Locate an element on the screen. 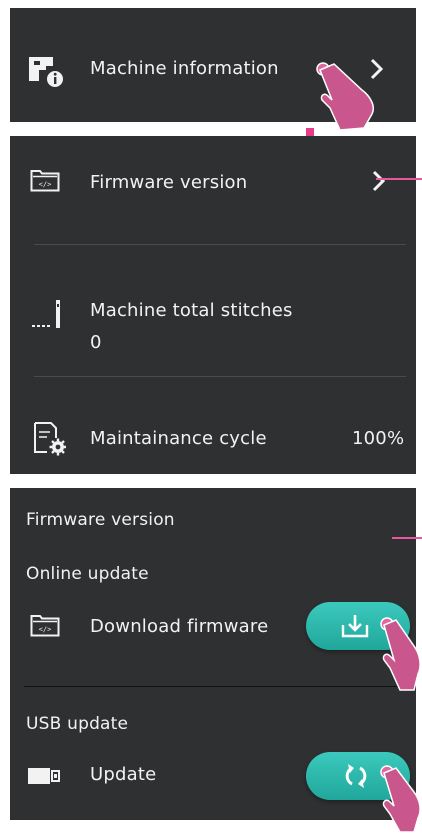 This screenshot has height=836, width=422. download-firmware-row: </> Download firmware is located at coordinates (213, 635).